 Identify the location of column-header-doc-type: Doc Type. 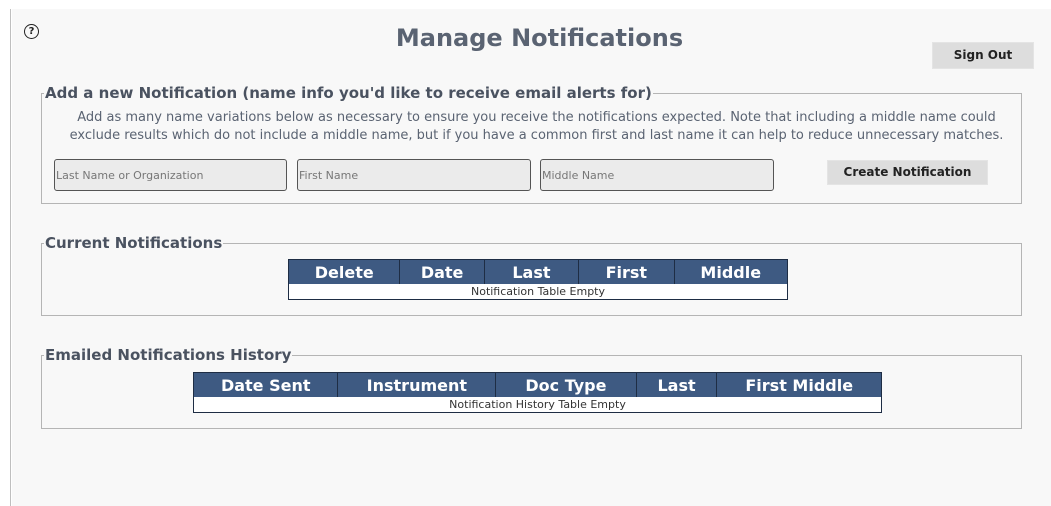
(566, 384).